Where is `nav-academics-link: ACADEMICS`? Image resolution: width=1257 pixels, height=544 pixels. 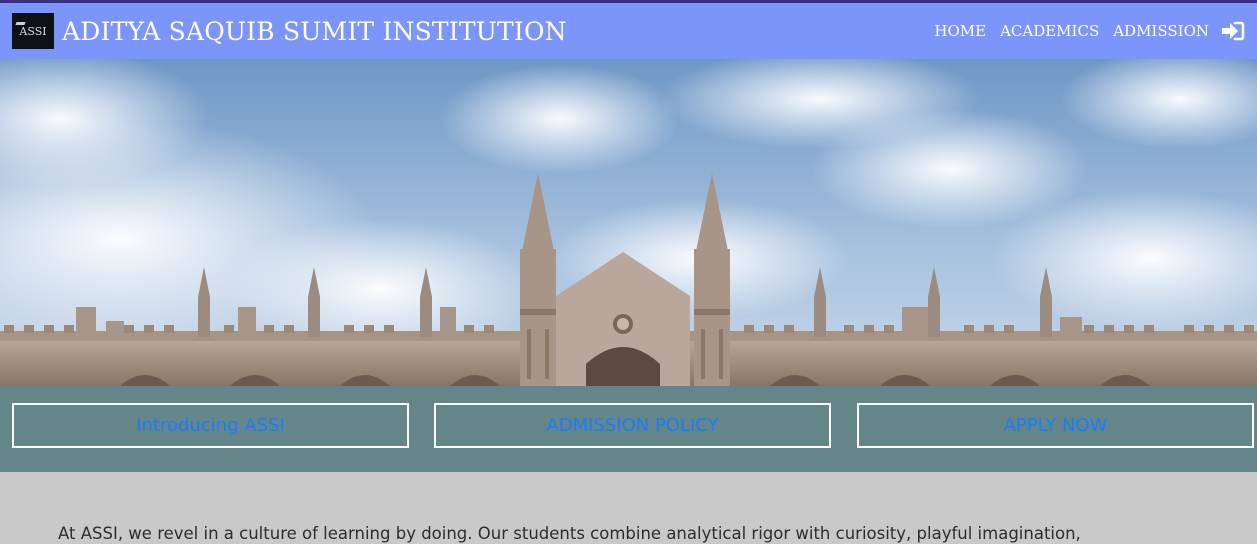
nav-academics-link: ACADEMICS is located at coordinates (1049, 31).